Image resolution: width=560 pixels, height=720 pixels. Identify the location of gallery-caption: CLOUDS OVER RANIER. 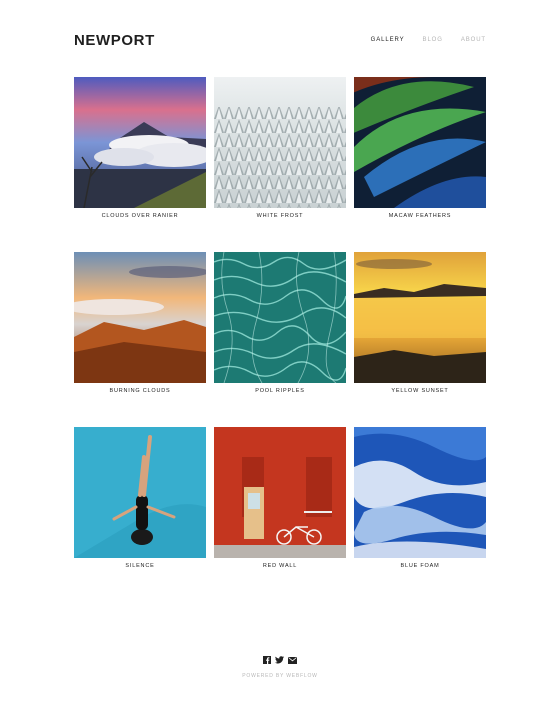
(140, 216).